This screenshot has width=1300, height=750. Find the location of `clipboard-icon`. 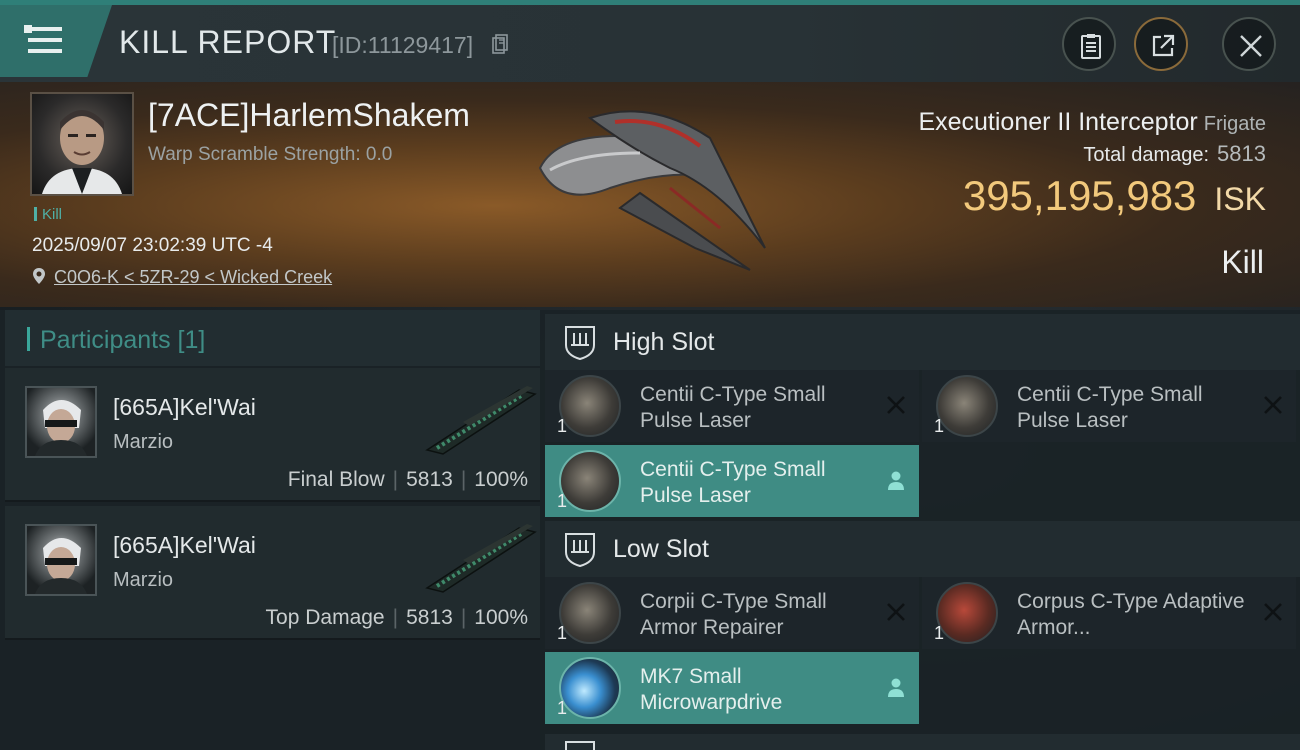

clipboard-icon is located at coordinates (1091, 46).